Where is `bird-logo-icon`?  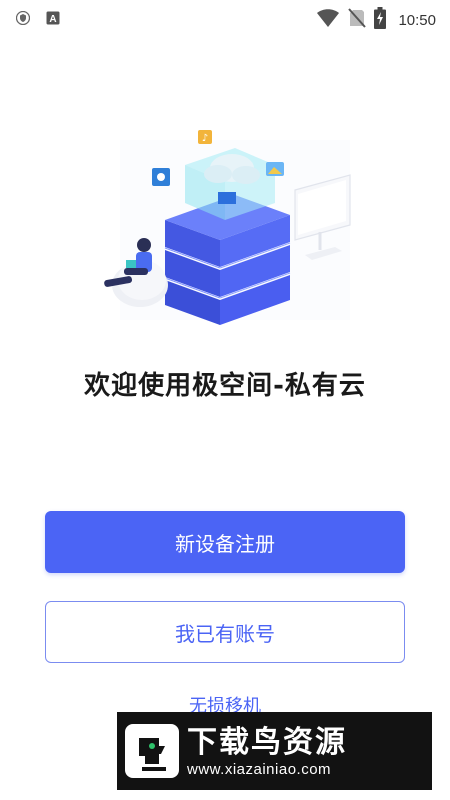 bird-logo-icon is located at coordinates (152, 751).